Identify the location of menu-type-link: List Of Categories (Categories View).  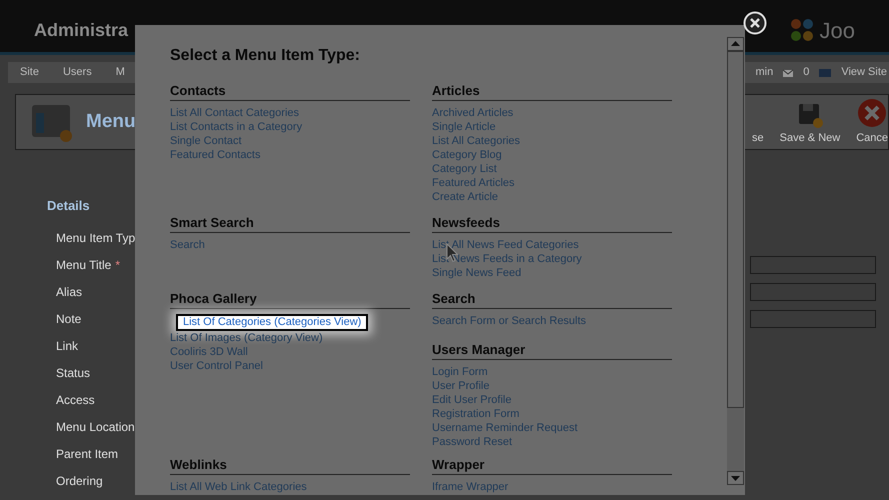
(272, 322).